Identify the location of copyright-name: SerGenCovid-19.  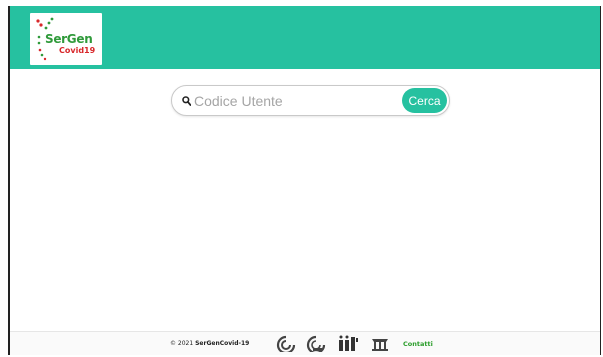
(222, 343).